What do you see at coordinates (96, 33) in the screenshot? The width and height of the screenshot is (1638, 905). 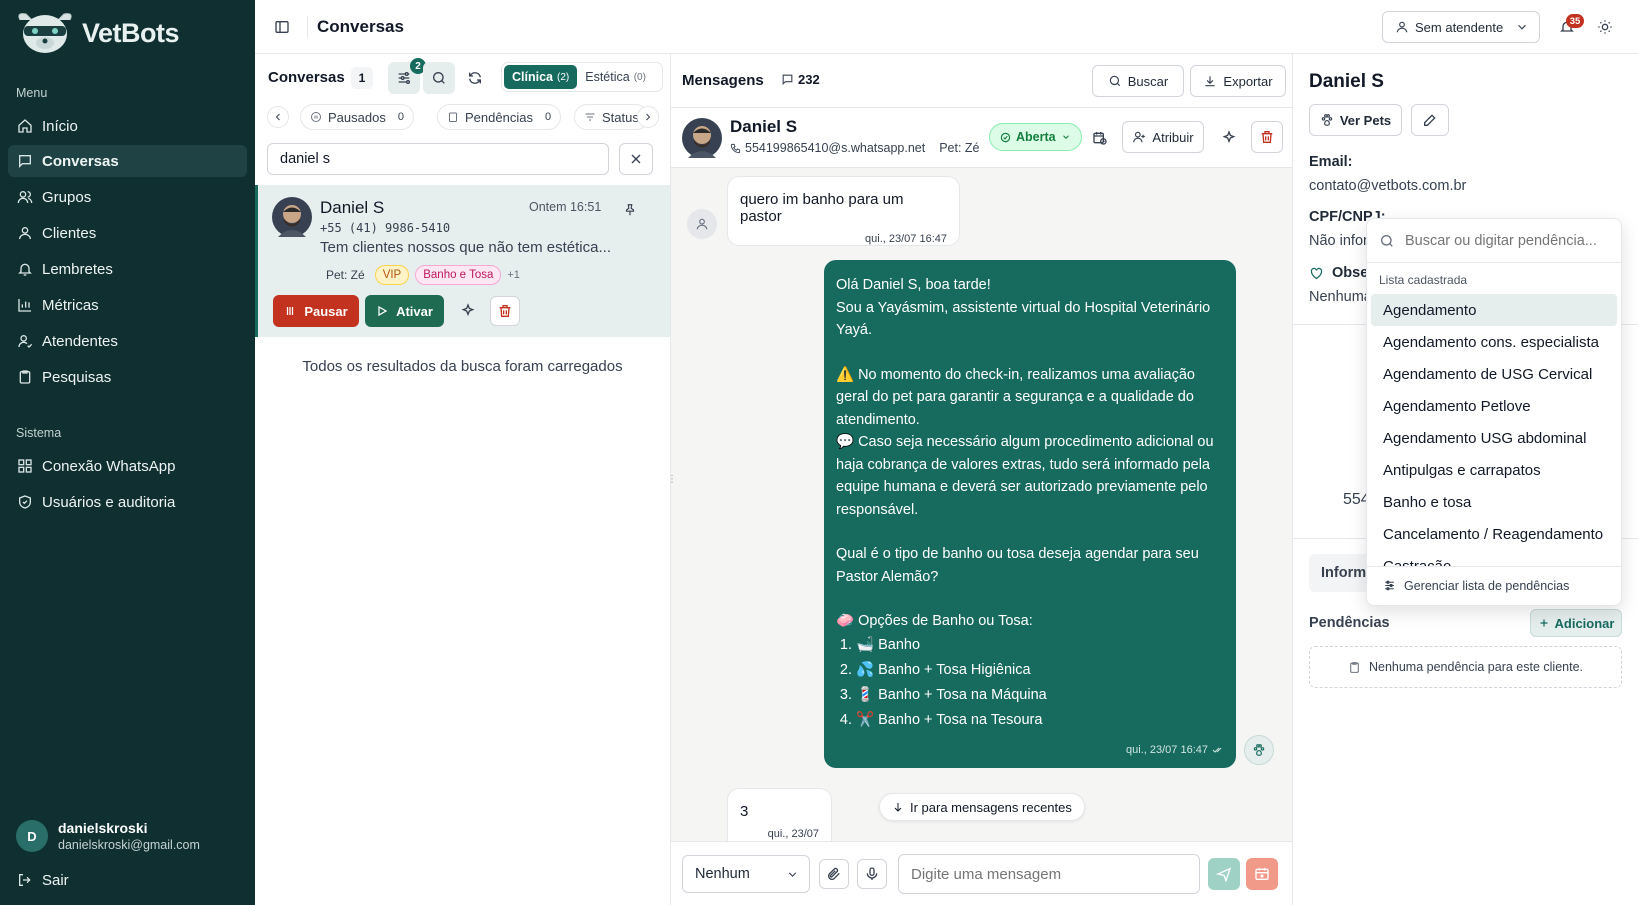 I see `app-logo: VetBots` at bounding box center [96, 33].